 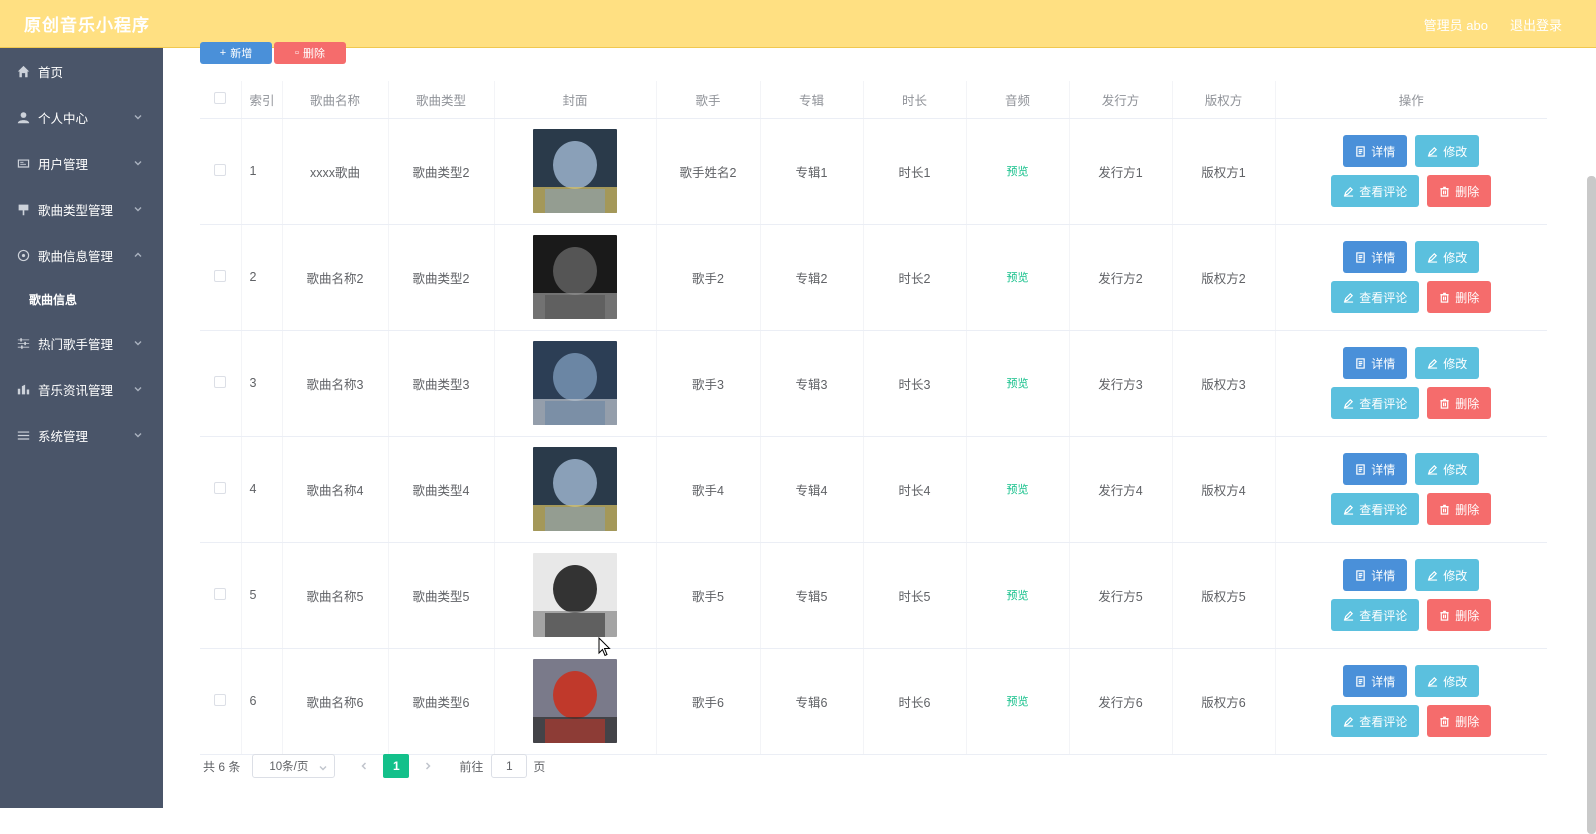 I want to click on table-row: 5 歌曲名称5 歌曲类型5 歌手5 专辑5 时长5 预览 发行方5 版权方5 详情 修改 查看评论 删除, so click(x=873, y=595).